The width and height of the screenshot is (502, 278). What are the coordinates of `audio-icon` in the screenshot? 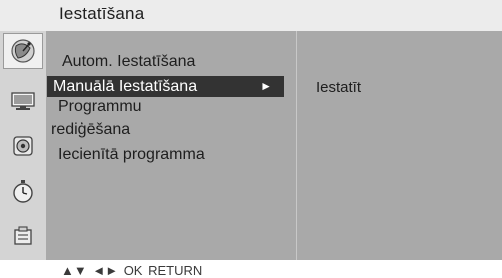 It's located at (23, 146).